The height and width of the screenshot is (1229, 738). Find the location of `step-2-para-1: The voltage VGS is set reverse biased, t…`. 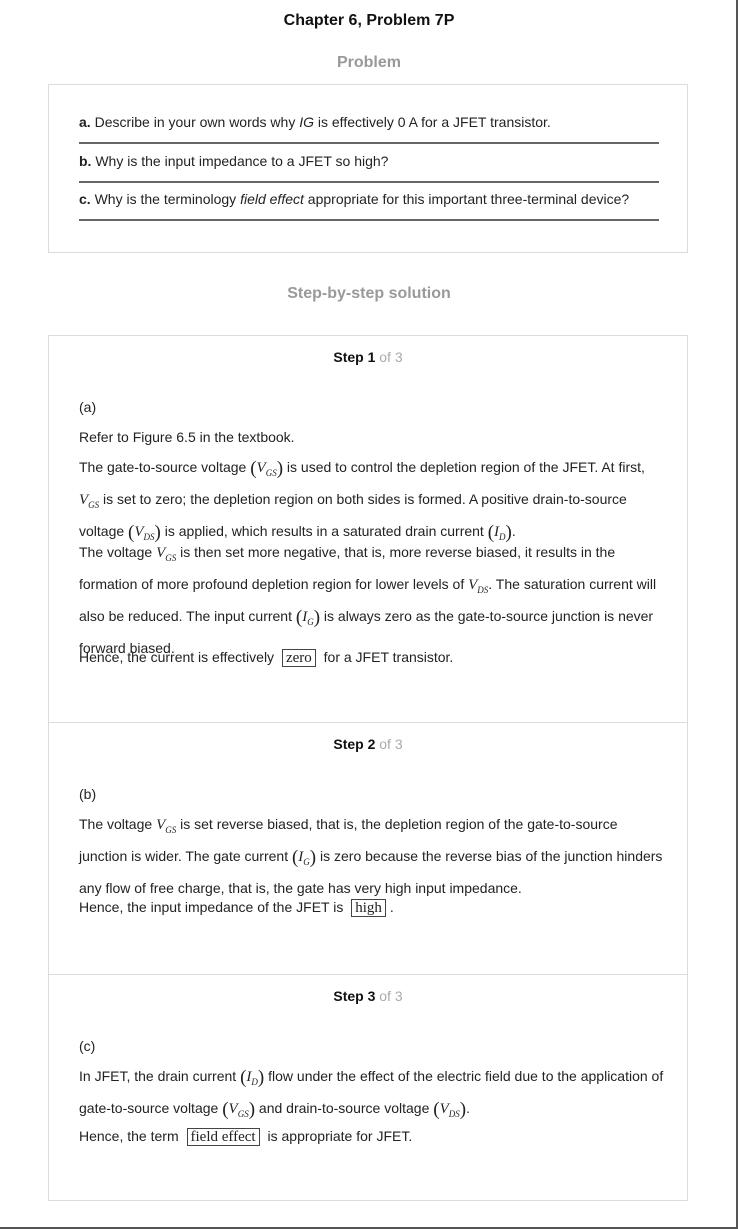

step-2-para-1: The voltage VGS is set reverse biased, t… is located at coordinates (371, 856).